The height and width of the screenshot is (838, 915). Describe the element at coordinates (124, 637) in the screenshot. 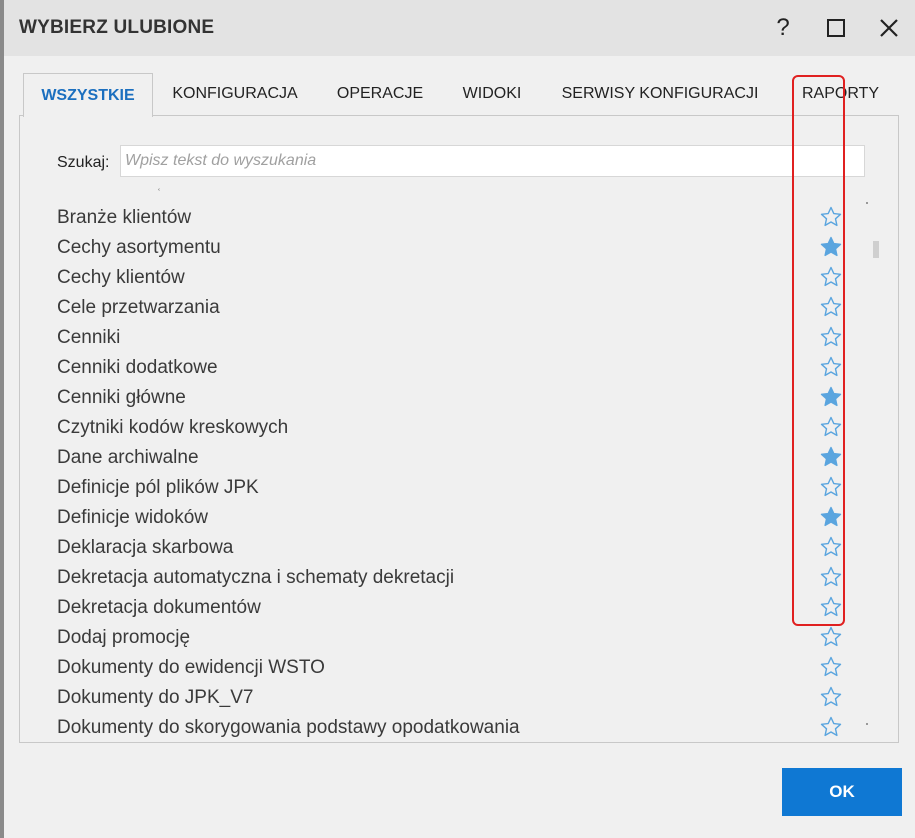

I see `list-item-label: Dodaj promocję` at that location.